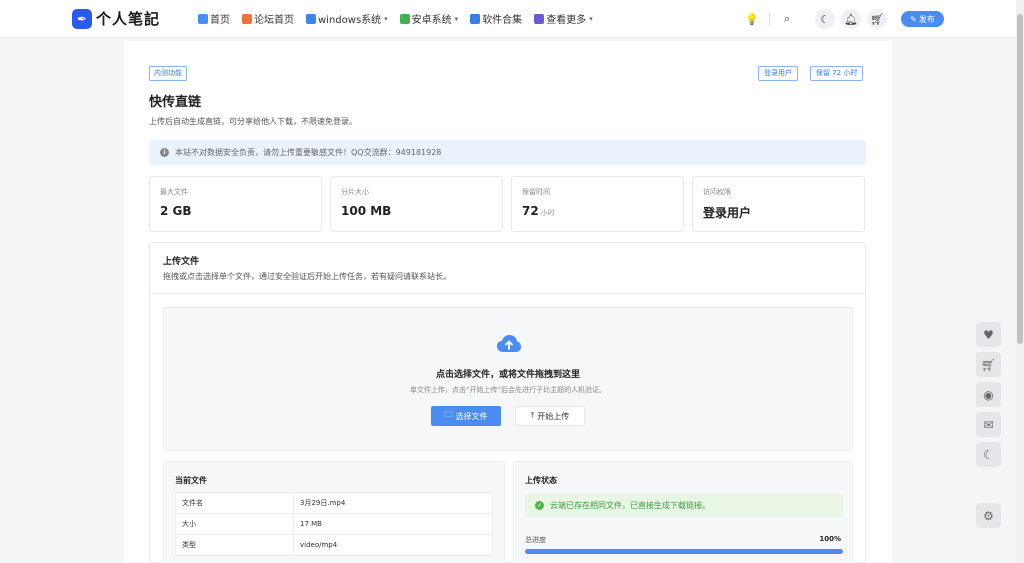  Describe the element at coordinates (393, 545) in the screenshot. I see `row-value: video/mp4` at that location.